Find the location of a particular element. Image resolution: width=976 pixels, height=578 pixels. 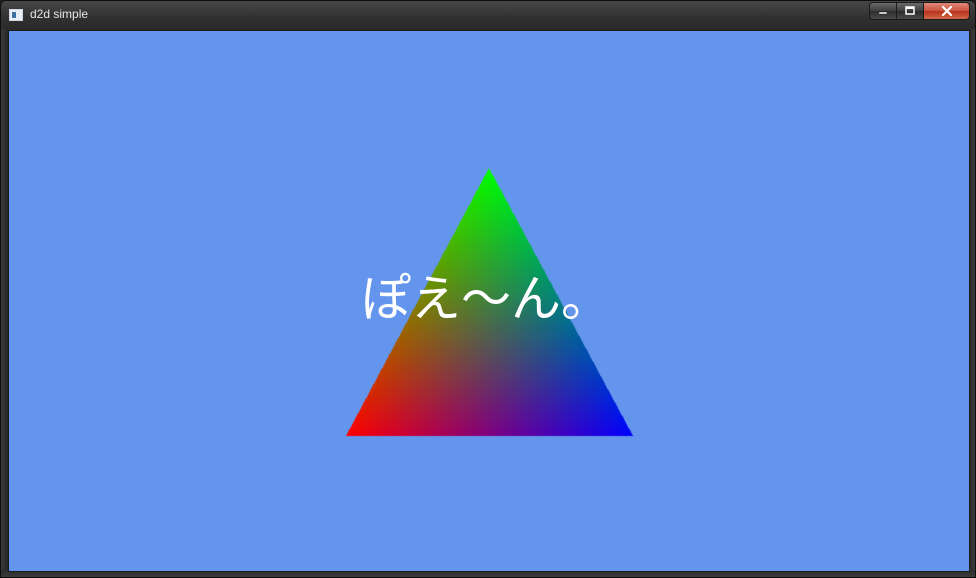

app-window-icon is located at coordinates (16, 15).